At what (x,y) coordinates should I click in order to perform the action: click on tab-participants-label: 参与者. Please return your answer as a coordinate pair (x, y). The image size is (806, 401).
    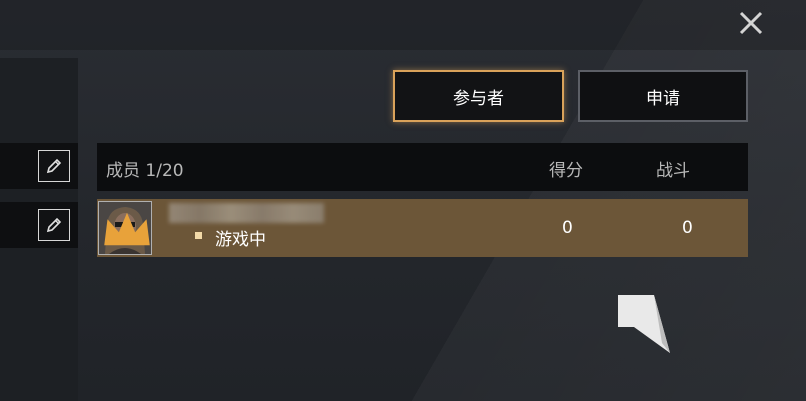
    Looking at the image, I should click on (478, 98).